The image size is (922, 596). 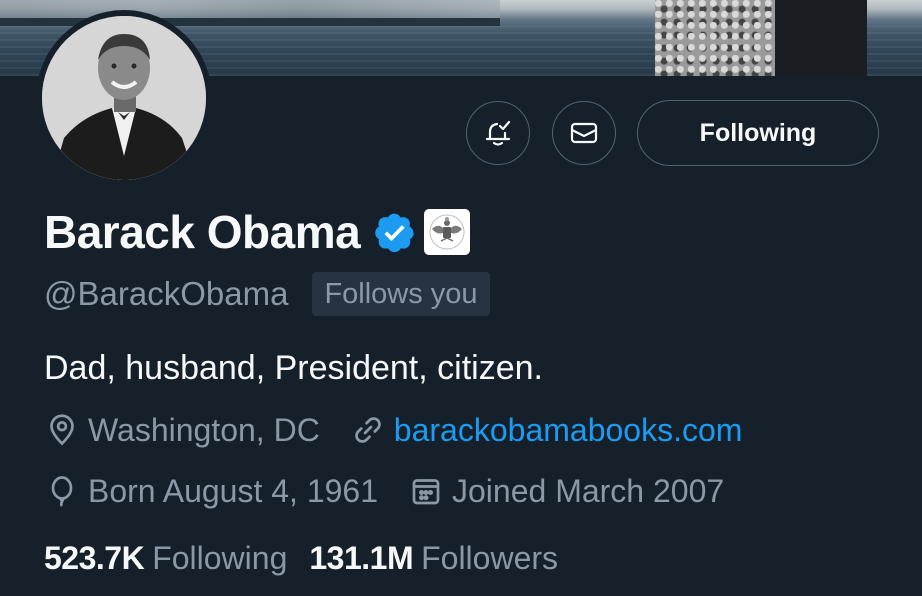 I want to click on birthday-item: Born August 4, 1961, so click(x=211, y=491).